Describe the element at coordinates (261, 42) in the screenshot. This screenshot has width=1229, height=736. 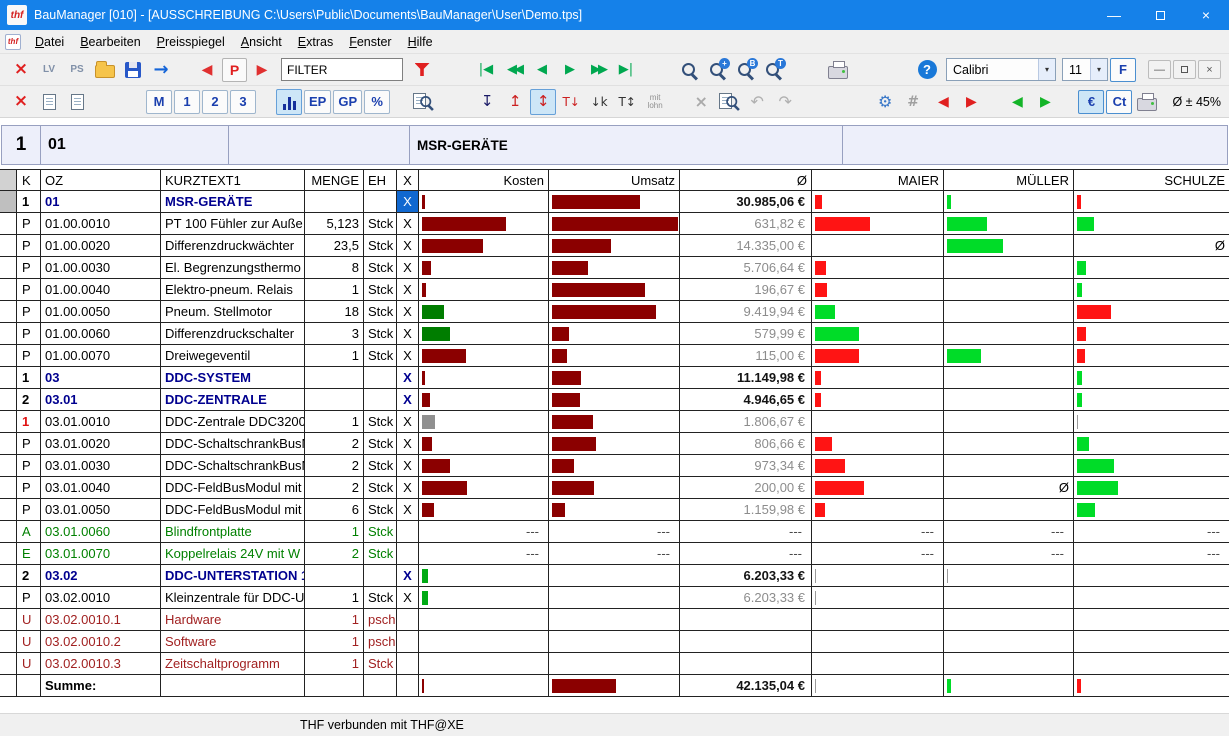
I see `menu-item-ansicht: Ansicht` at that location.